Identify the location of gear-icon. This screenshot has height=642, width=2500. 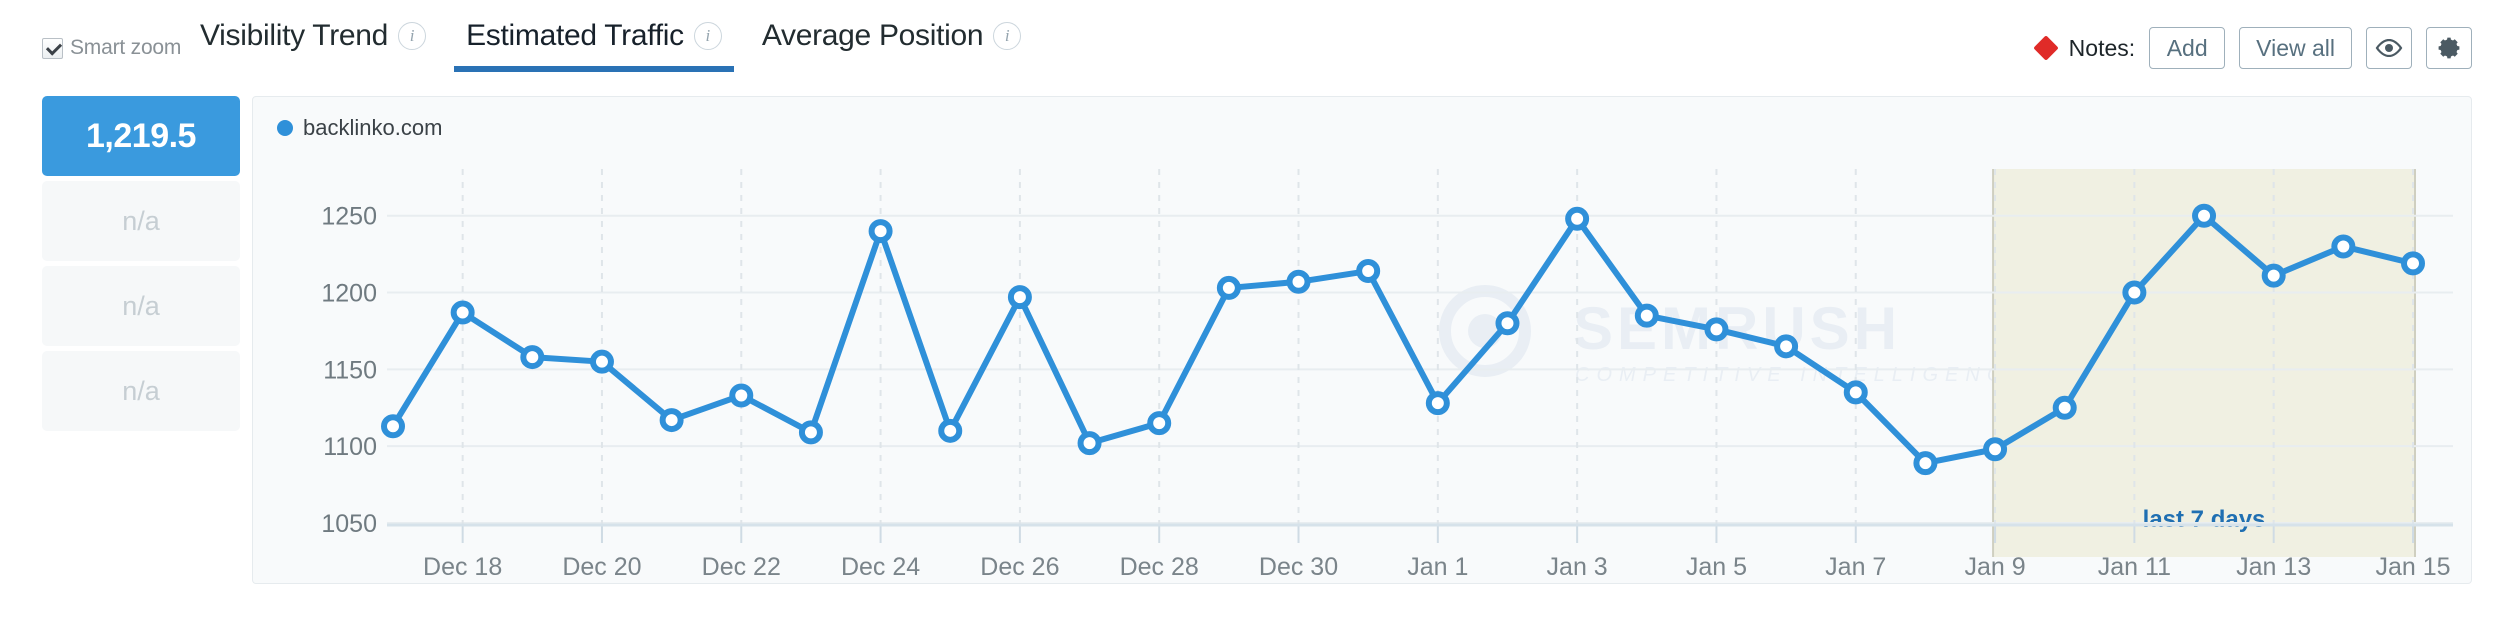
(2449, 48).